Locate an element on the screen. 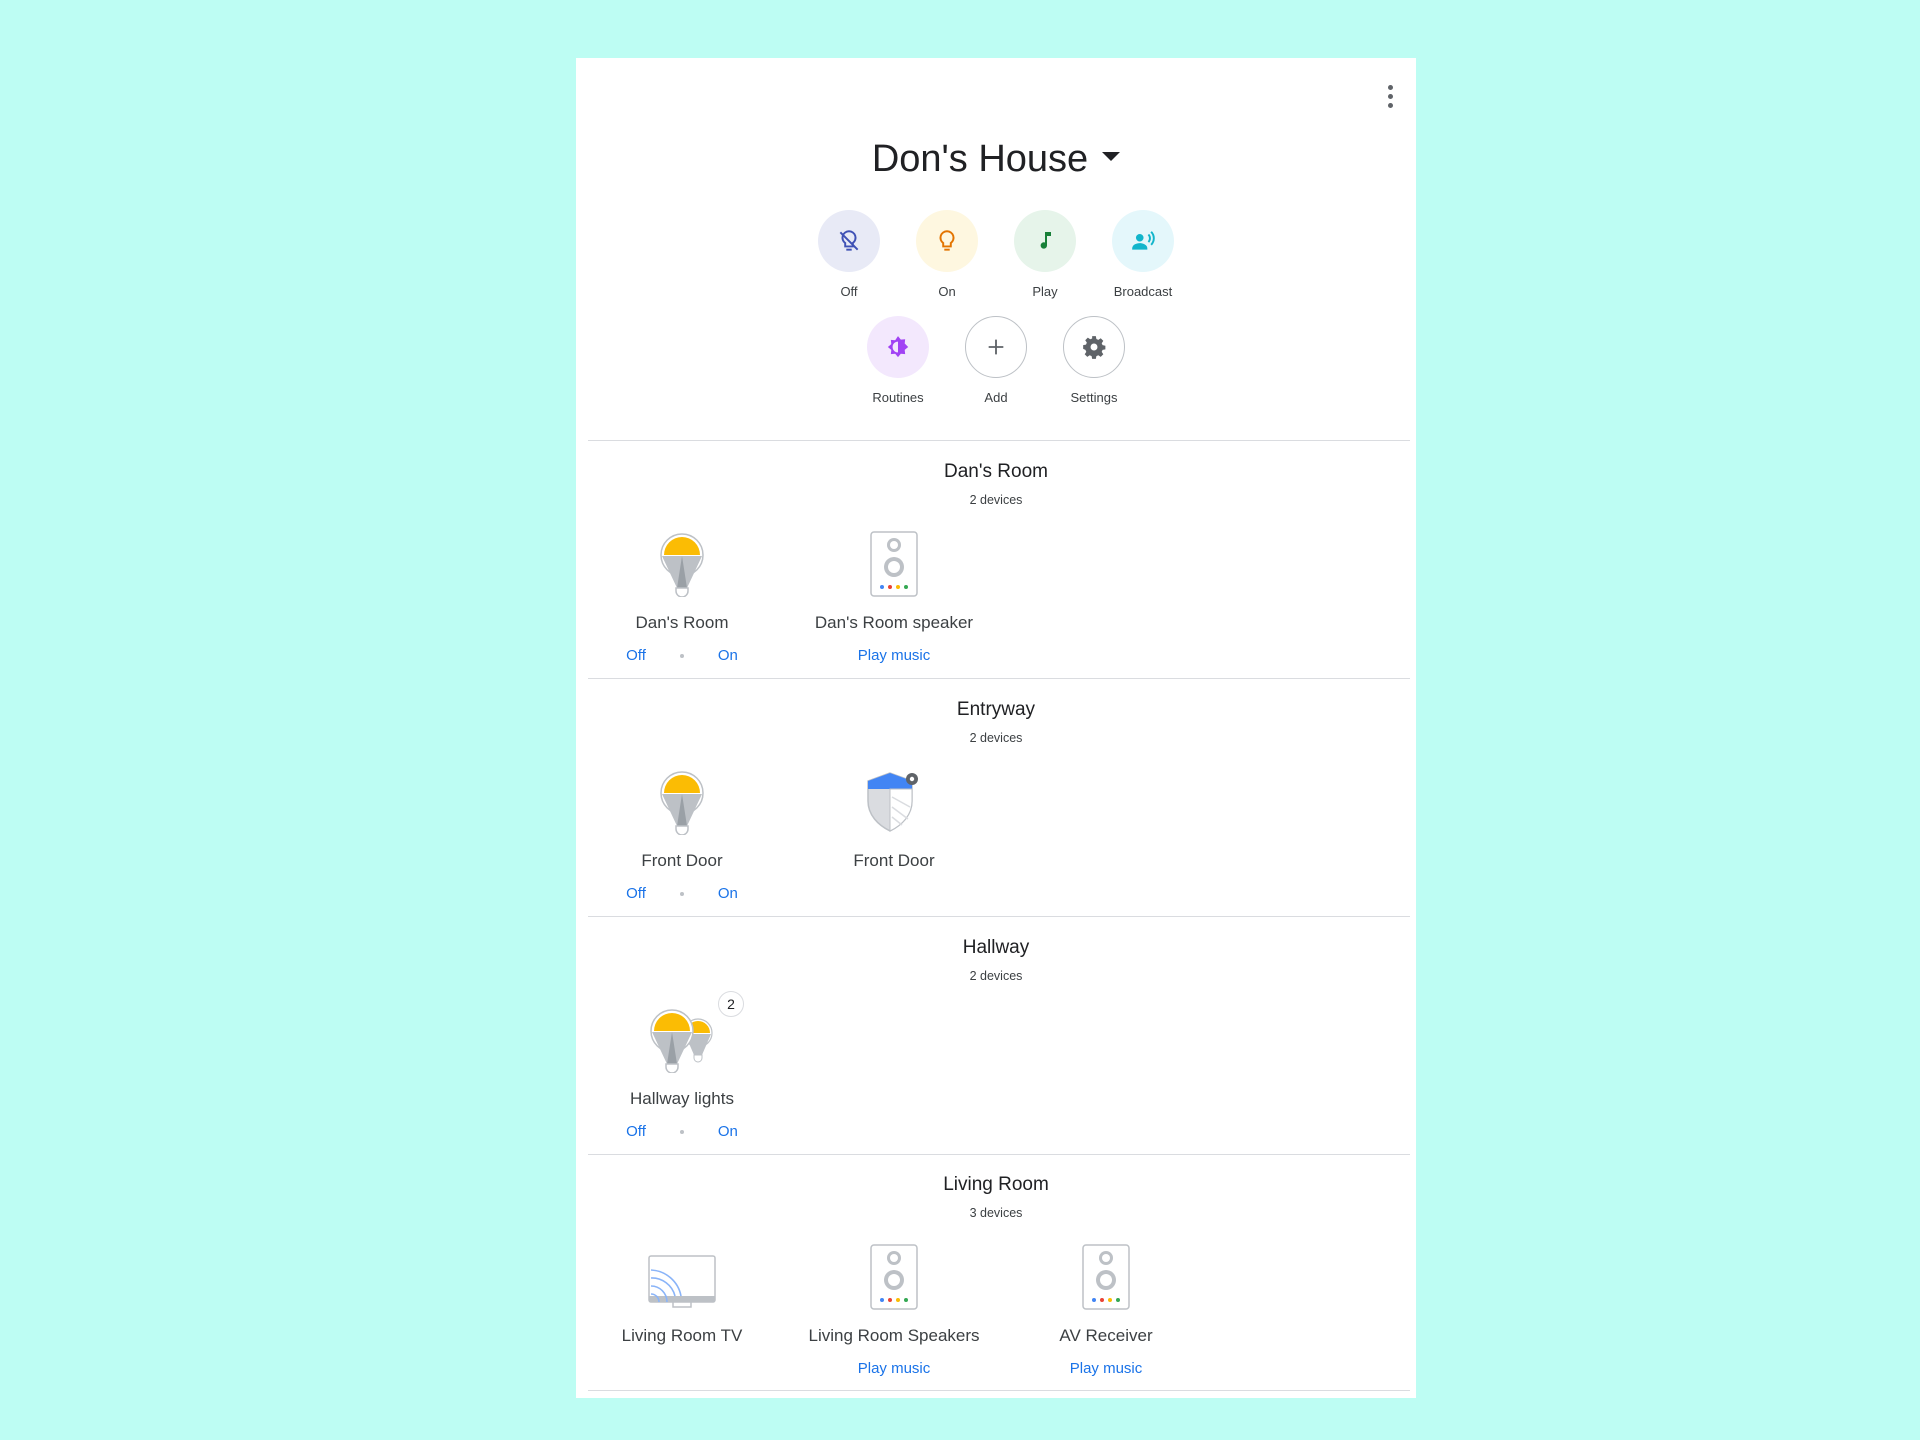 The width and height of the screenshot is (1920, 1440). room-title: Entryway is located at coordinates (996, 709).